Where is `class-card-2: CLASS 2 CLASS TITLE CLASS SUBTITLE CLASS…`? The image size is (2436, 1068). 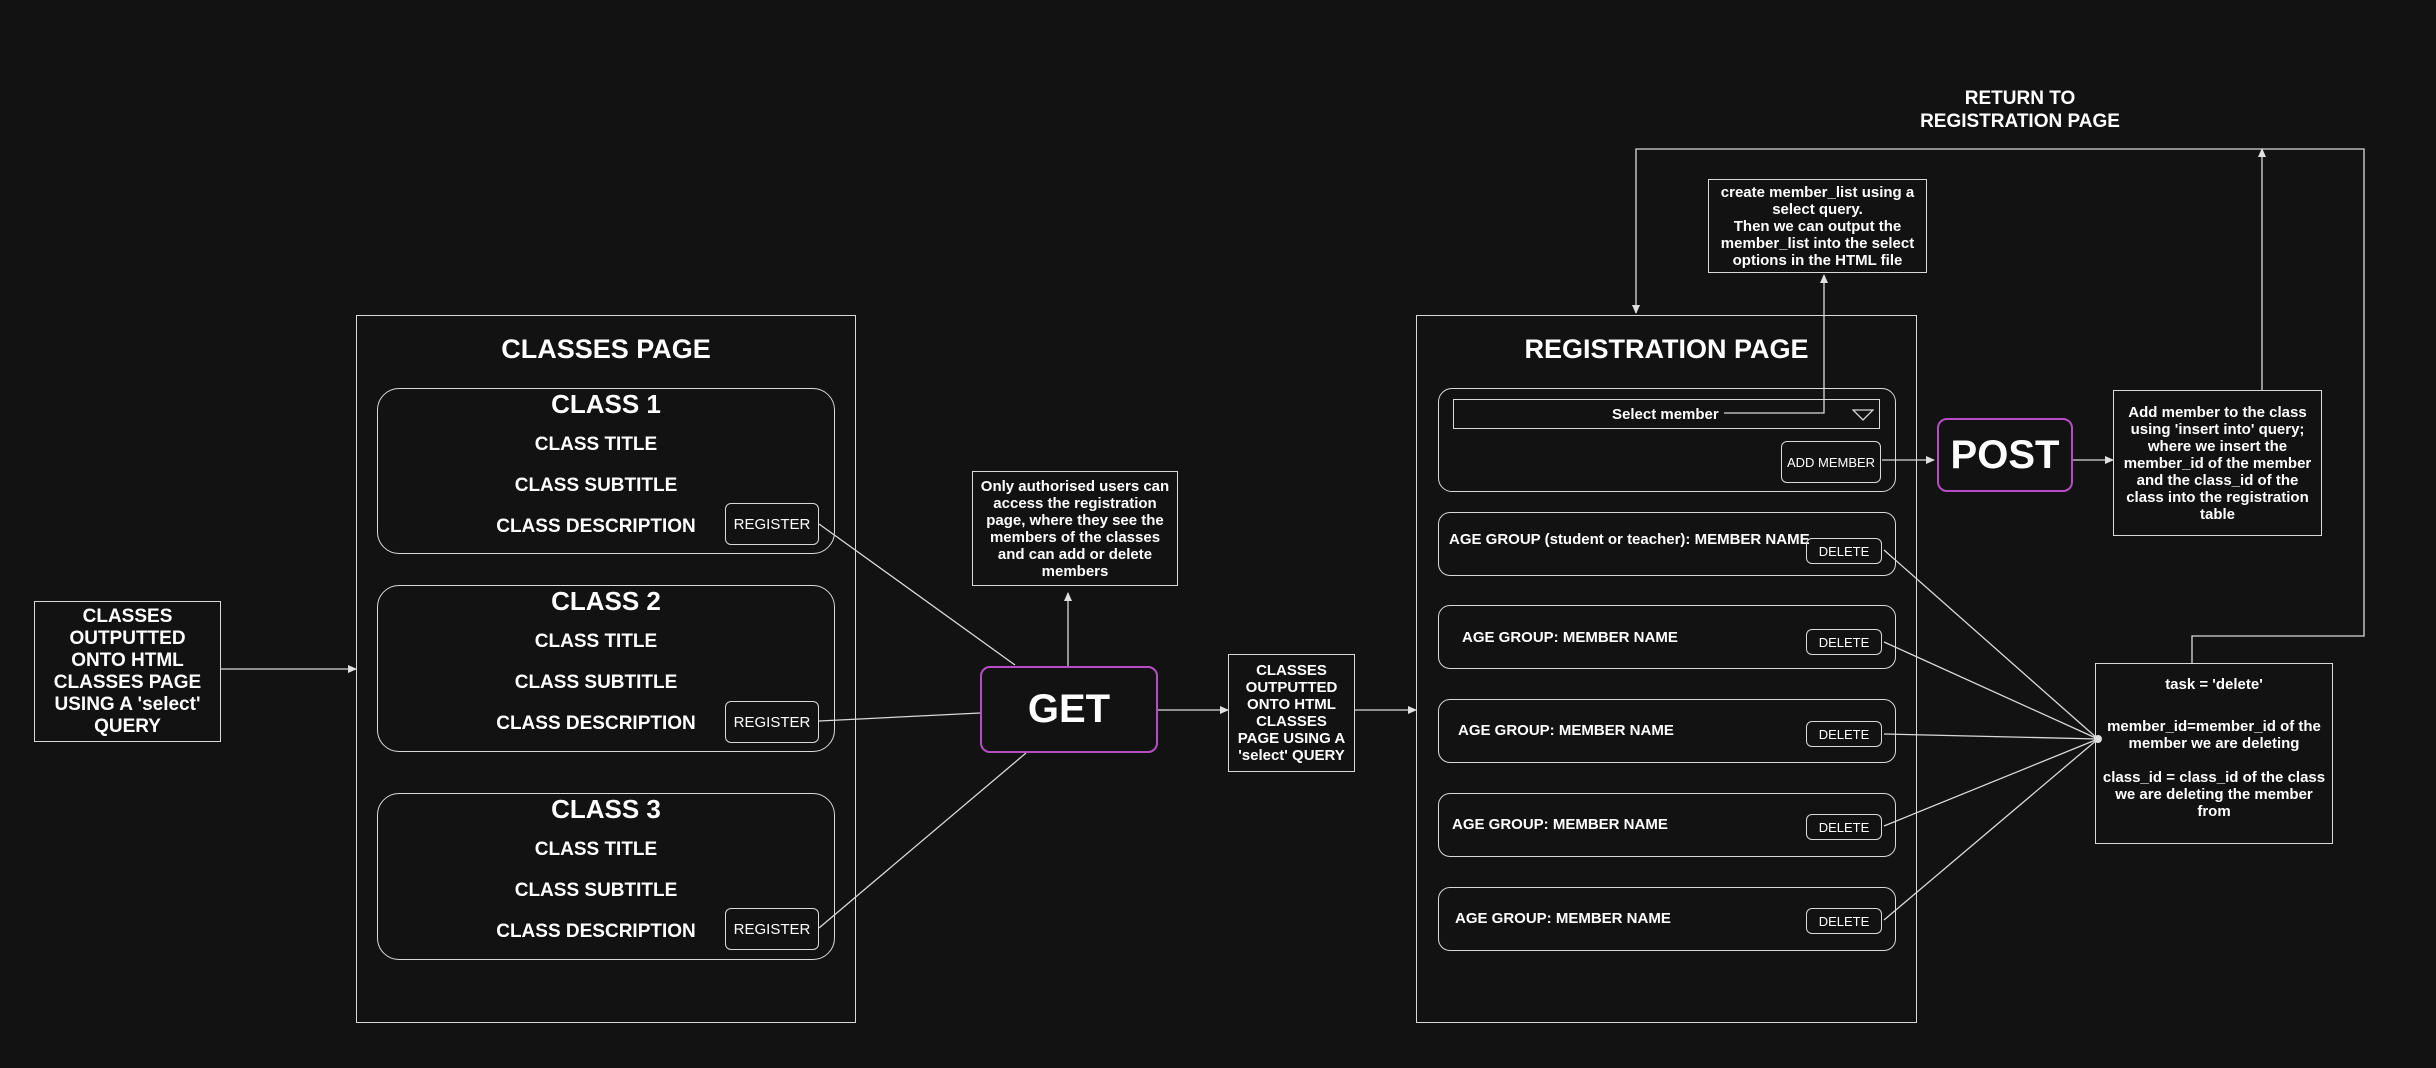 class-card-2: CLASS 2 CLASS TITLE CLASS SUBTITLE CLASS… is located at coordinates (606, 668).